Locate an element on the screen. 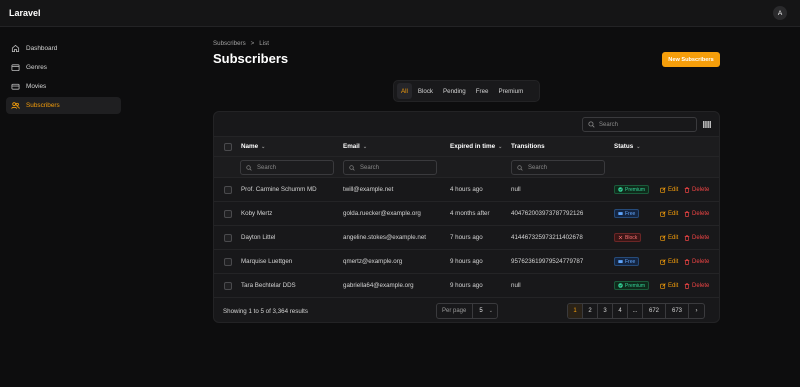 This screenshot has width=800, height=387. breadcrumb-parent: Subscribers is located at coordinates (229, 43).